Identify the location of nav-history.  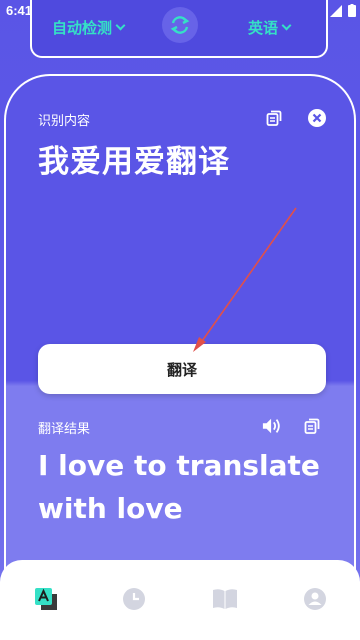
(134, 599).